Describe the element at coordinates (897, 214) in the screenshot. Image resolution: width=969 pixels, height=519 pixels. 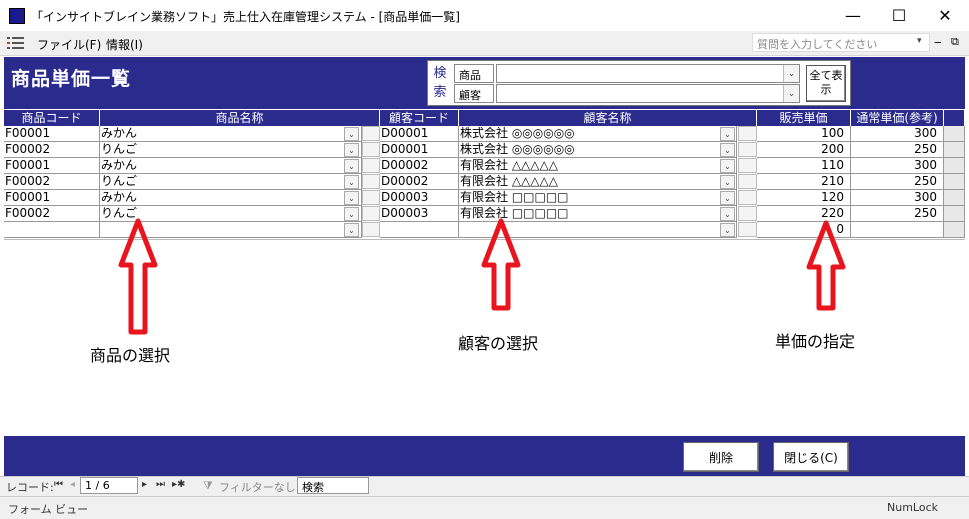
I see `standard-price-cell: 250` at that location.